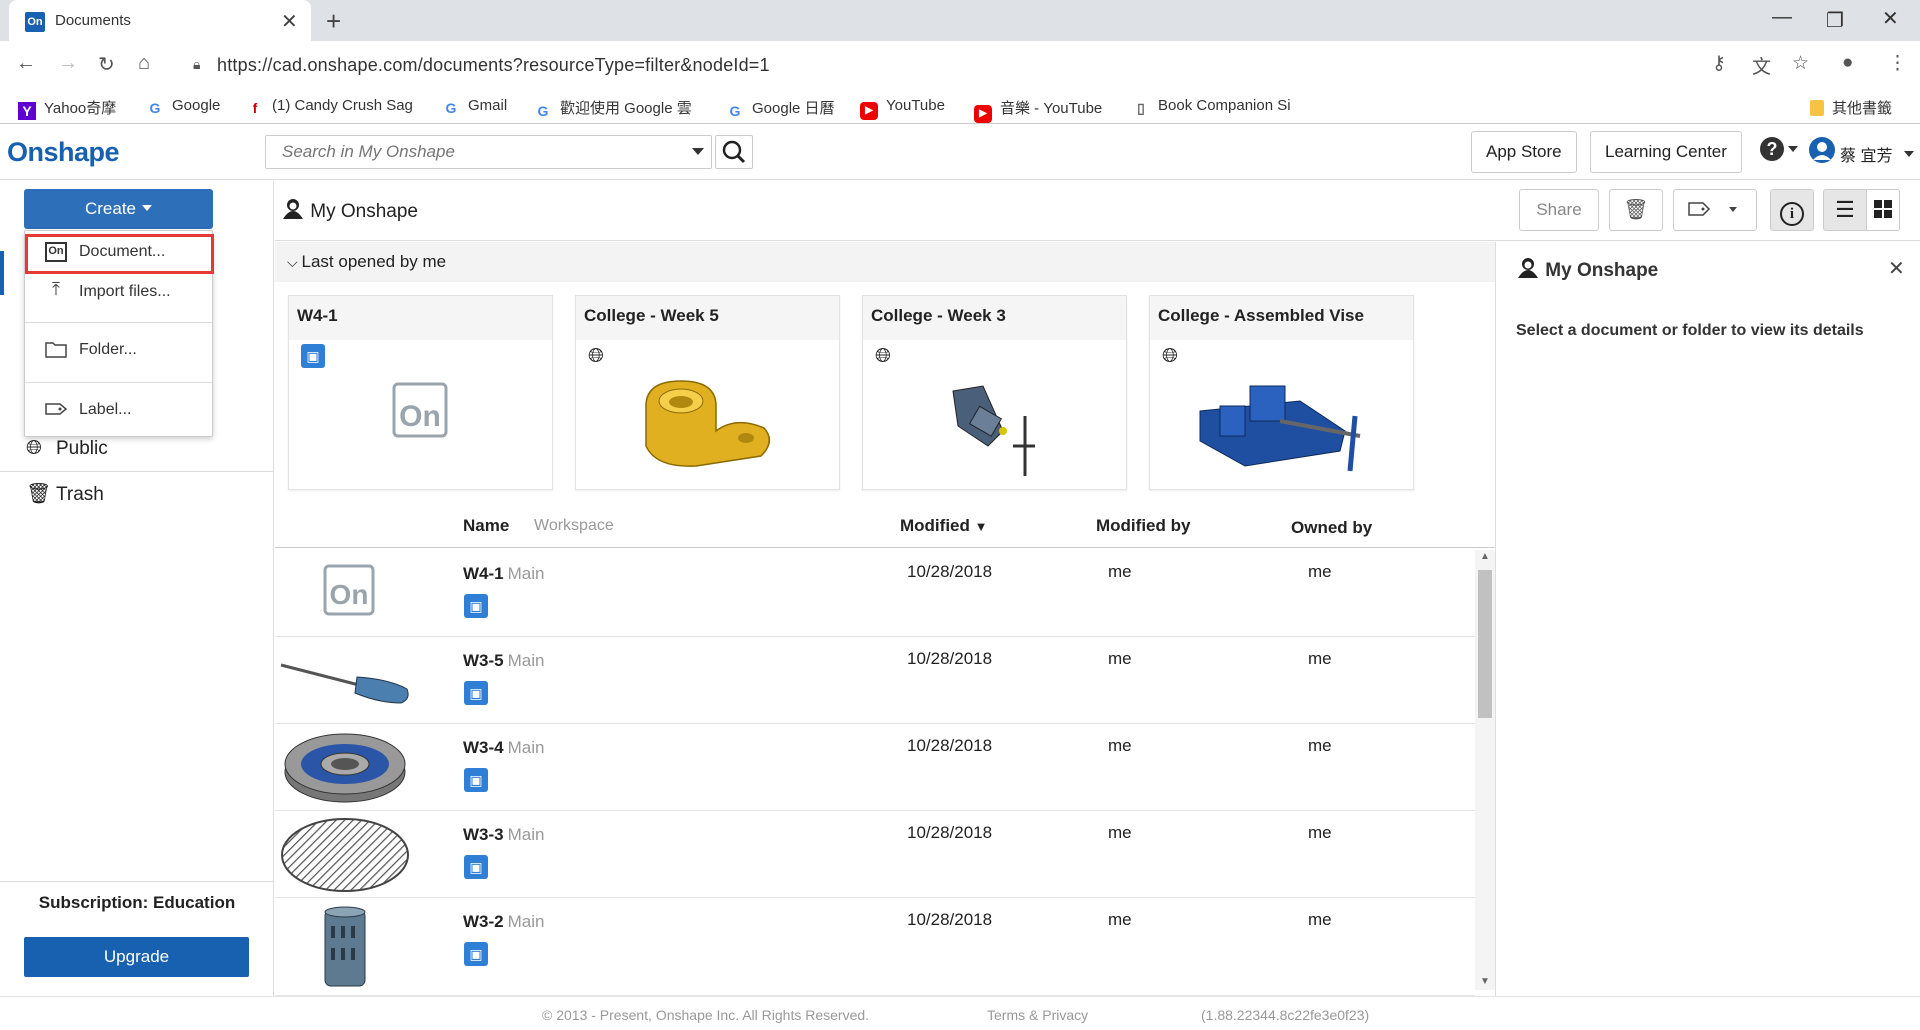 Image resolution: width=1920 pixels, height=1030 pixels. Describe the element at coordinates (1719, 63) in the screenshot. I see `key-icon: ⚷` at that location.